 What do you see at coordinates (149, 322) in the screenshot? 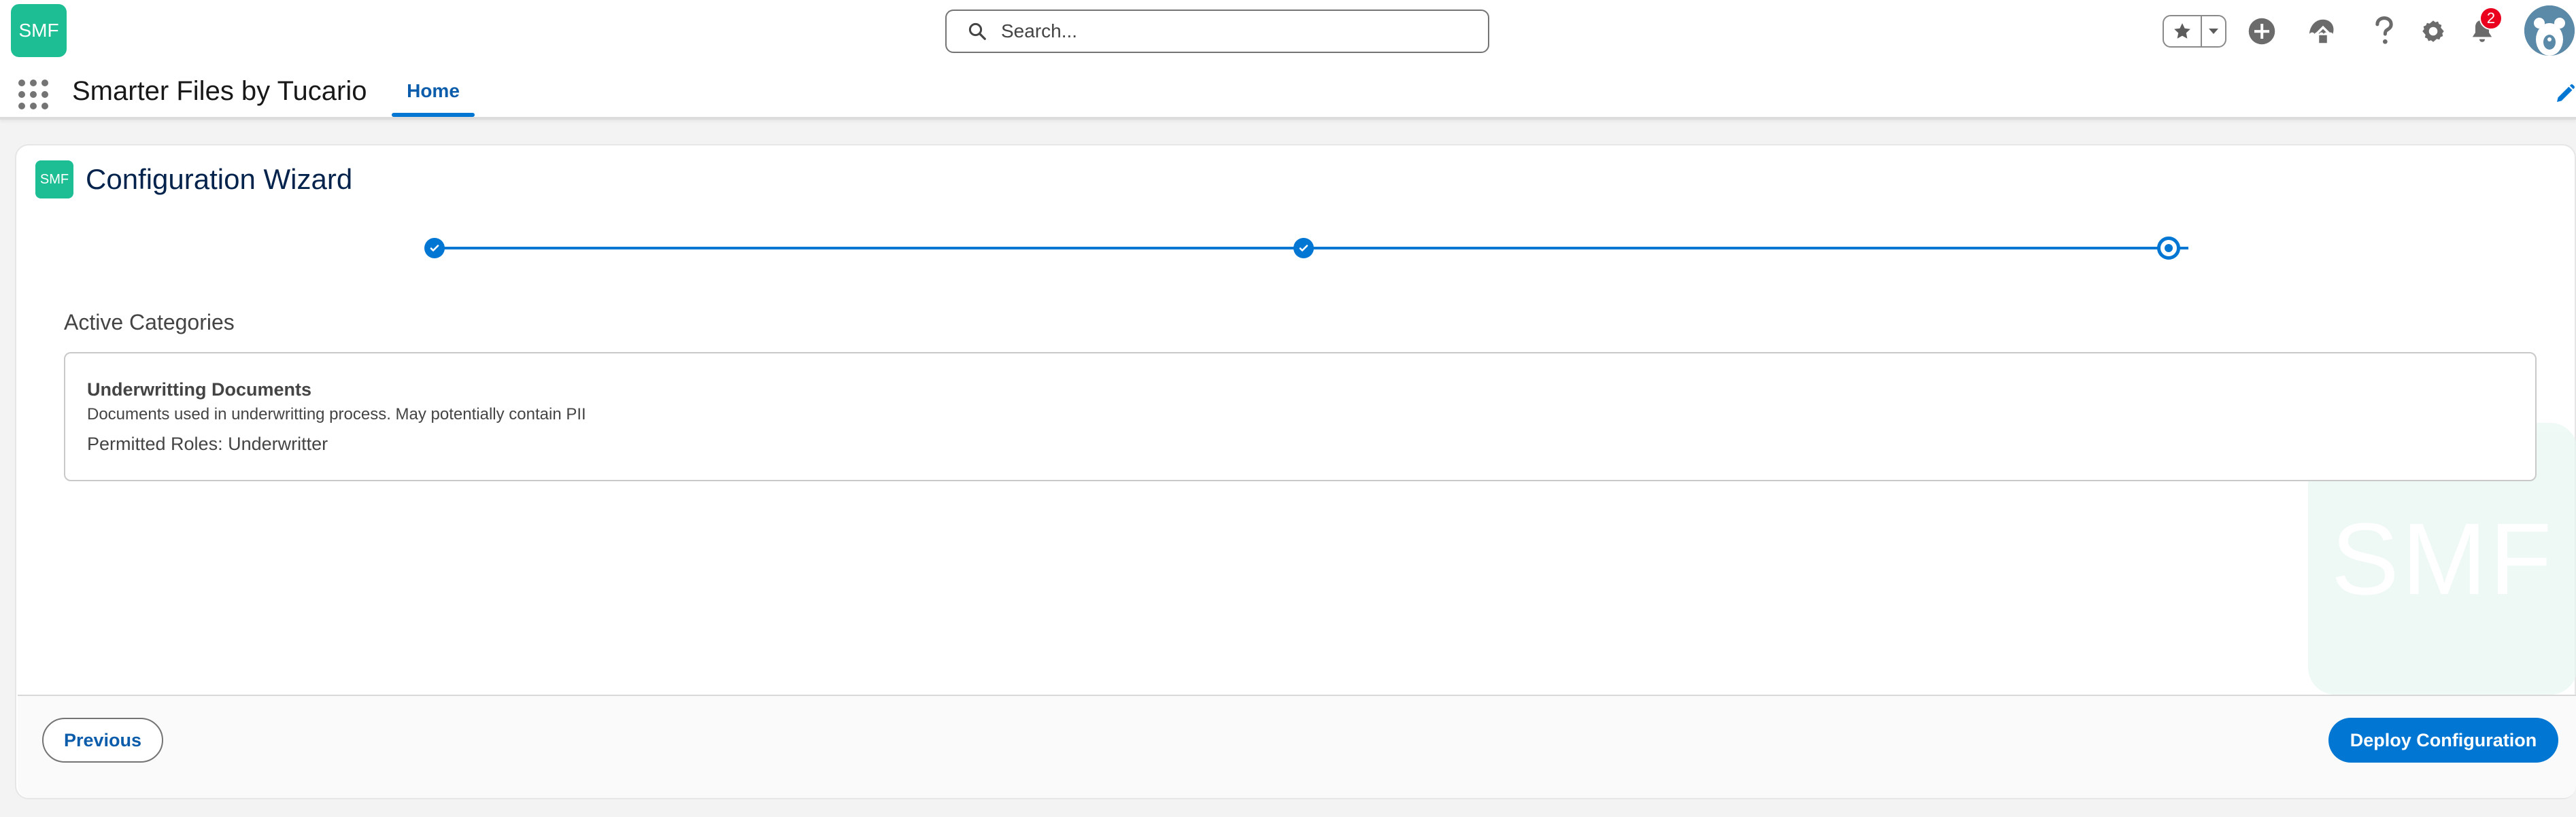
I see `section-heading: Active Categories` at bounding box center [149, 322].